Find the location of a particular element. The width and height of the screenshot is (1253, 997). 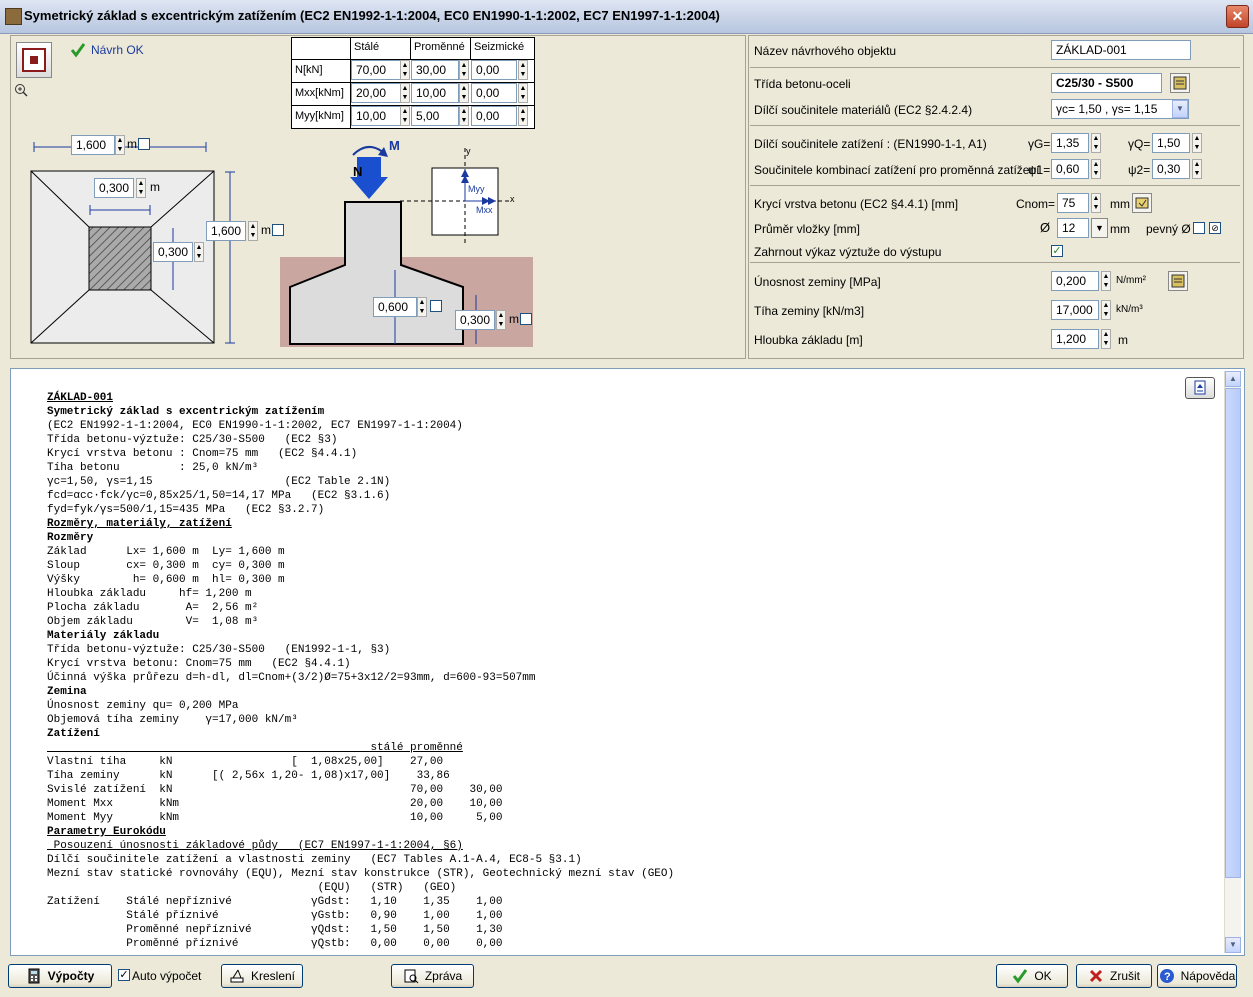

h-spinner: ▲ ▼ is located at coordinates (422, 307).